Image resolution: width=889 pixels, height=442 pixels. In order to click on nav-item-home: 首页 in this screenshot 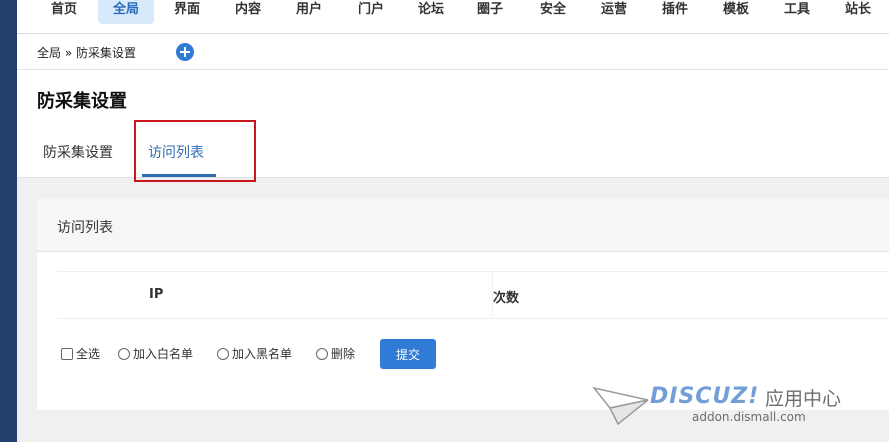, I will do `click(64, 12)`.